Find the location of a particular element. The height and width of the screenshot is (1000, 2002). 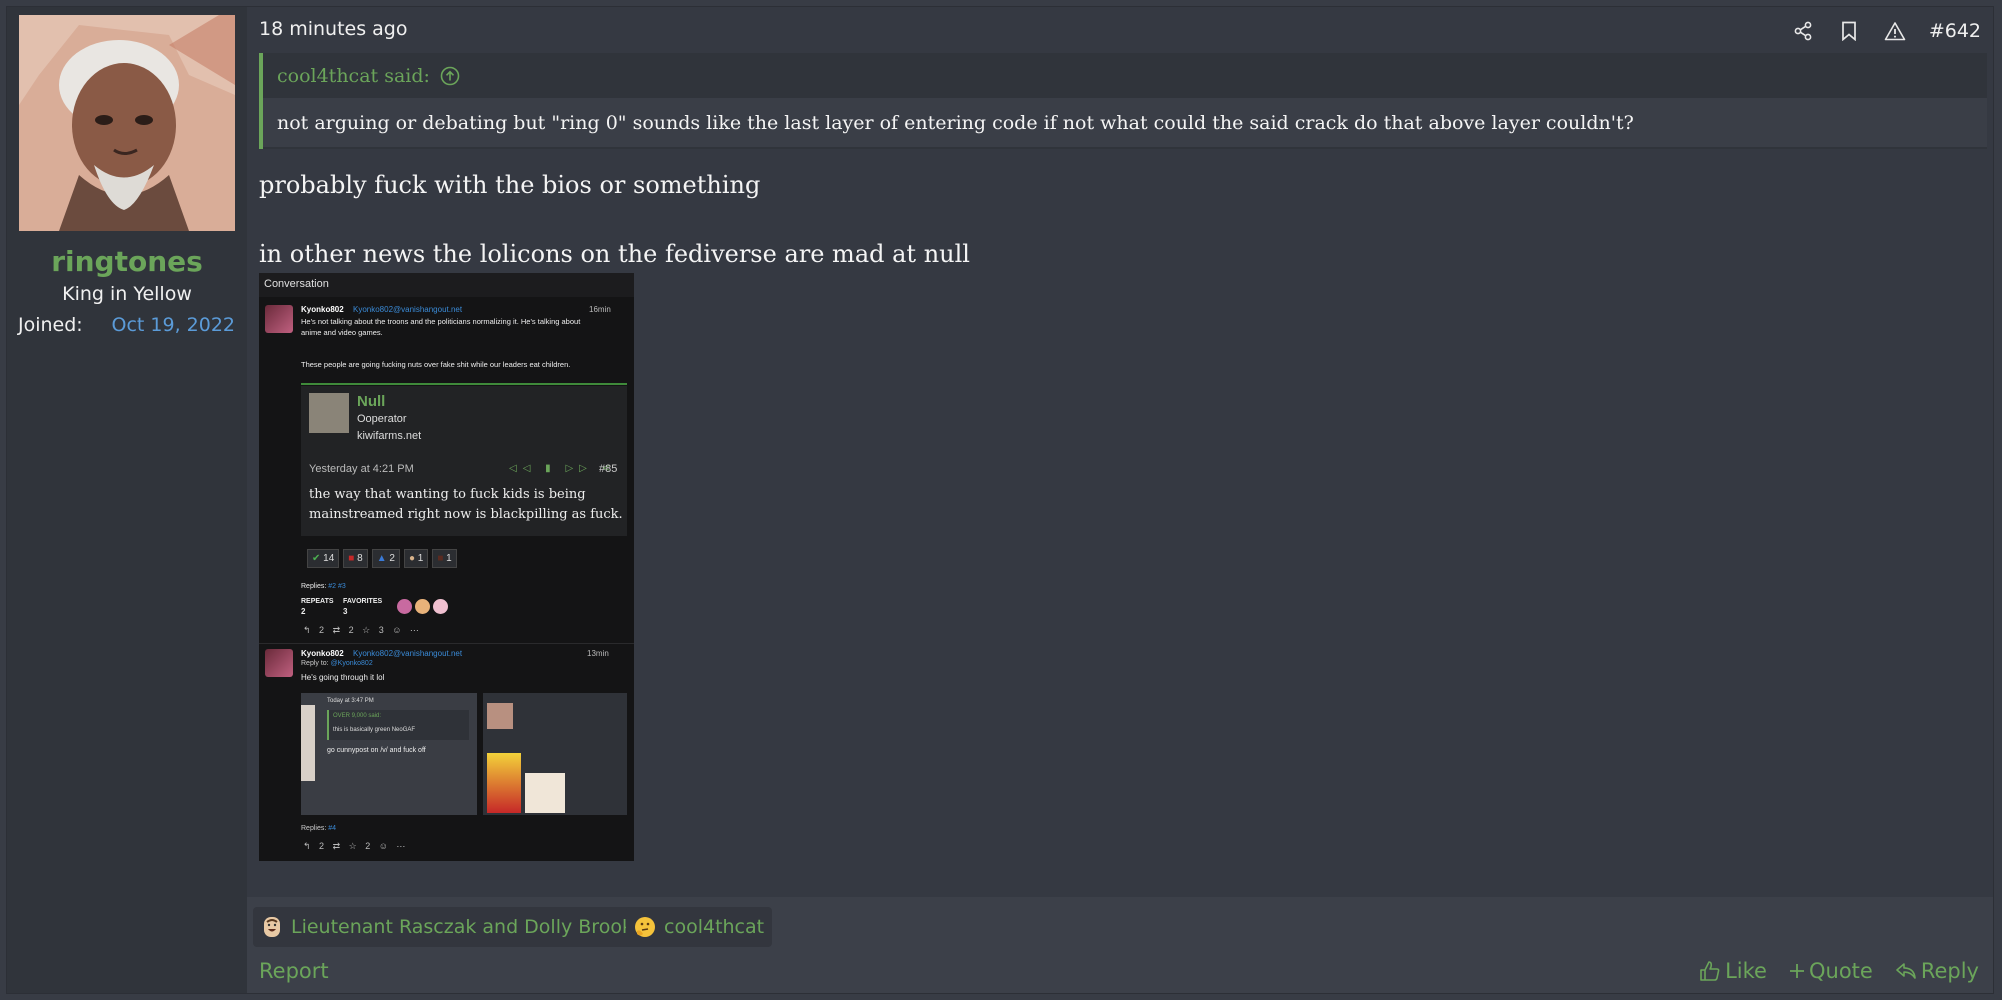

embed-post-number: #85 is located at coordinates (608, 469).